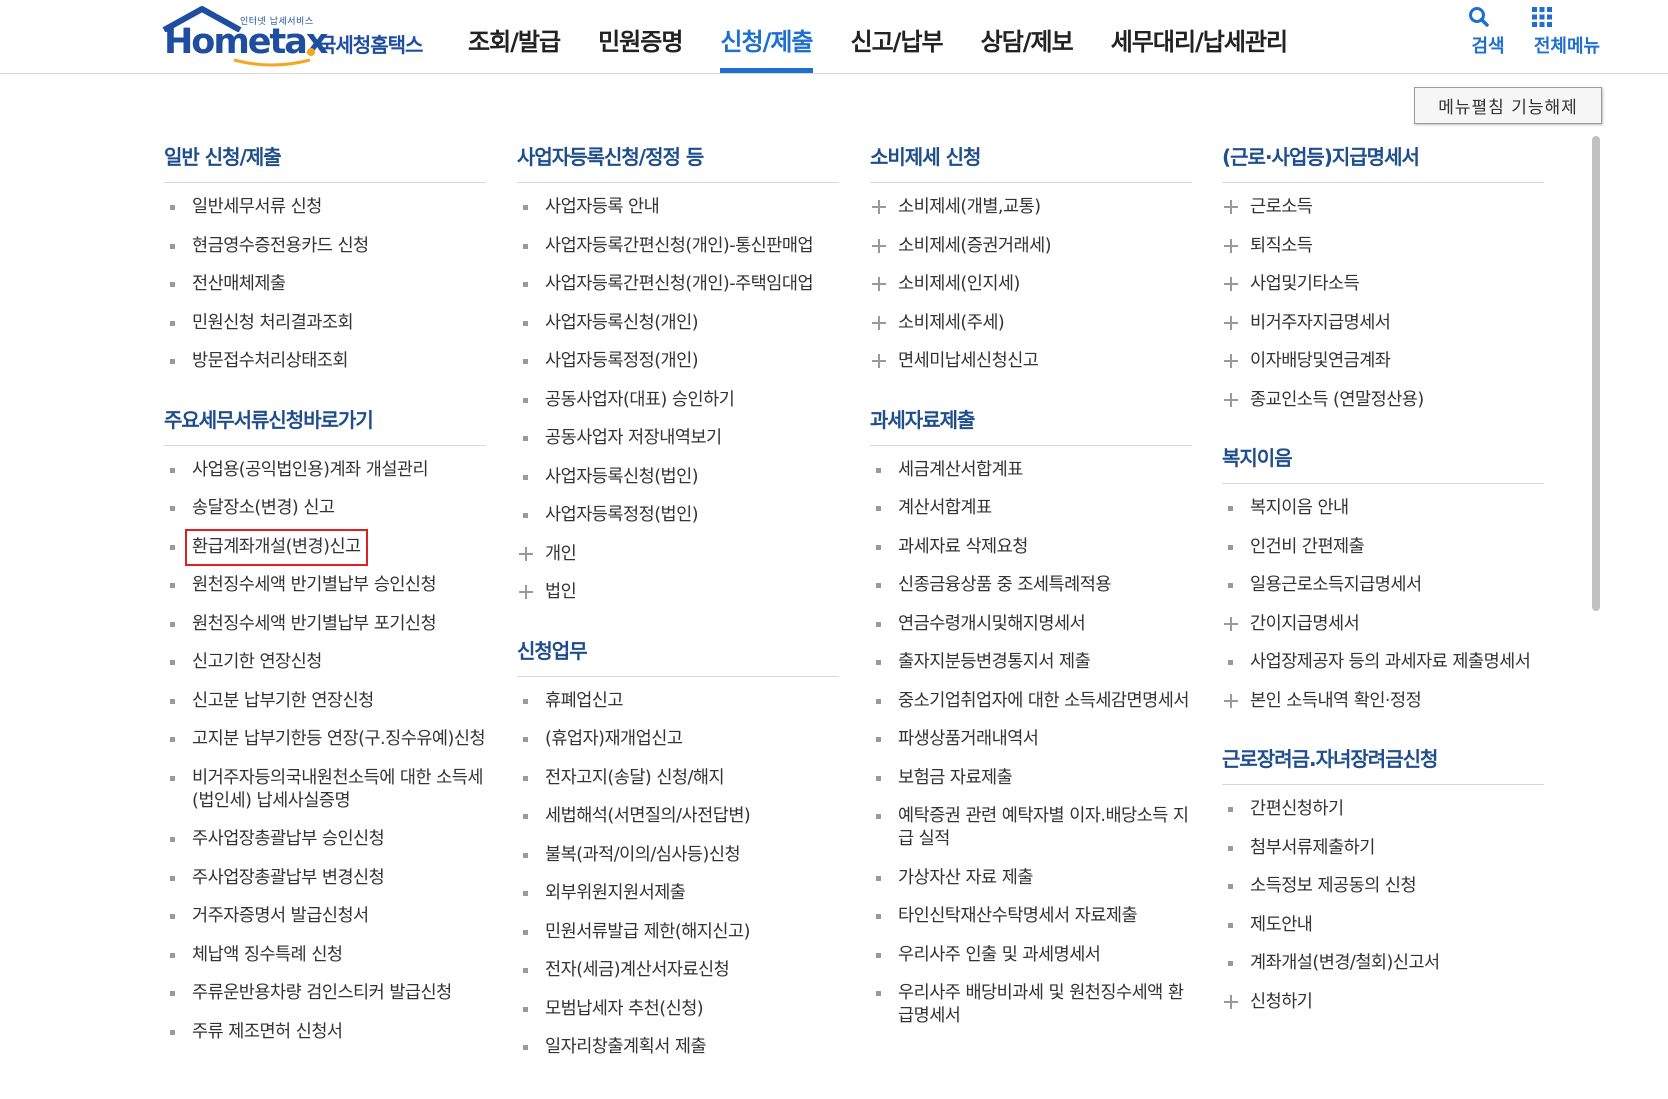 This screenshot has width=1668, height=1099. Describe the element at coordinates (325, 323) in the screenshot. I see `menu-link-item: 민원신청 처리결과조회` at that location.